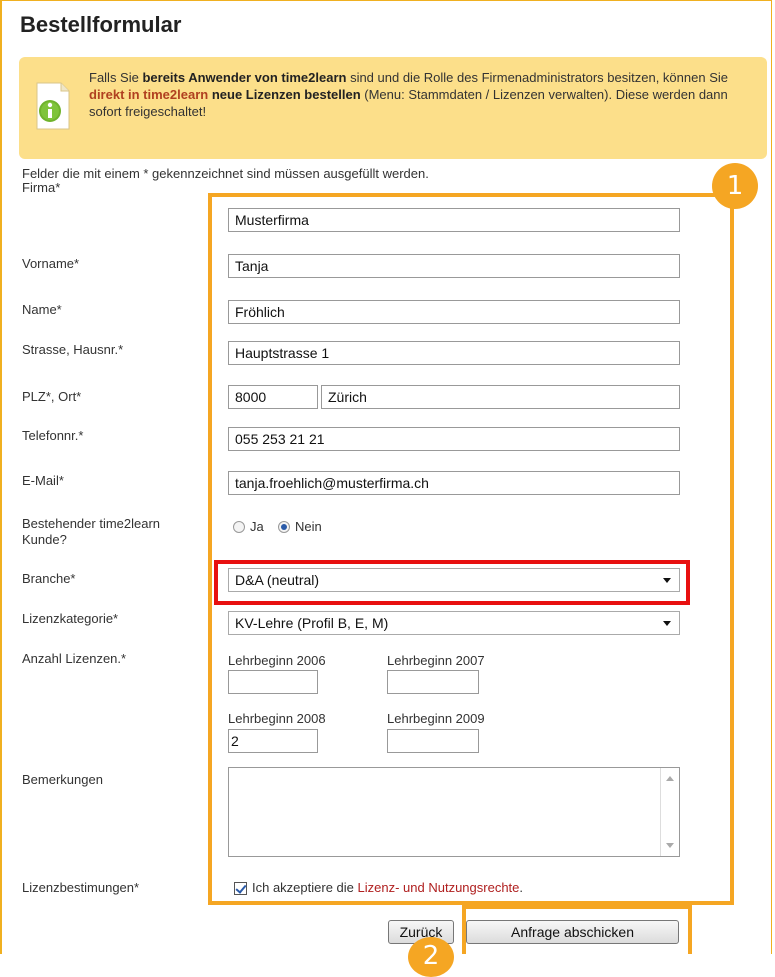 The image size is (775, 977). What do you see at coordinates (74, 658) in the screenshot?
I see `label-anzahl-lizenzen: Anzahl Lizenzen.*` at bounding box center [74, 658].